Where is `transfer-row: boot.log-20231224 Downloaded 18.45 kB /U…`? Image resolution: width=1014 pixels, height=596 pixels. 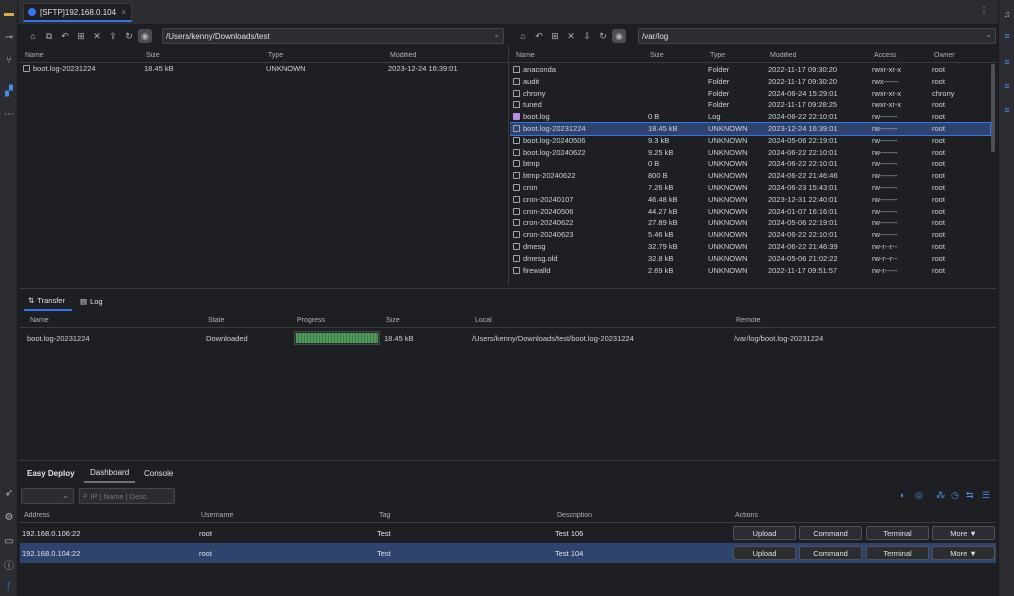
transfer-row: boot.log-20231224 Downloaded 18.45 kB /U… is located at coordinates (508, 339).